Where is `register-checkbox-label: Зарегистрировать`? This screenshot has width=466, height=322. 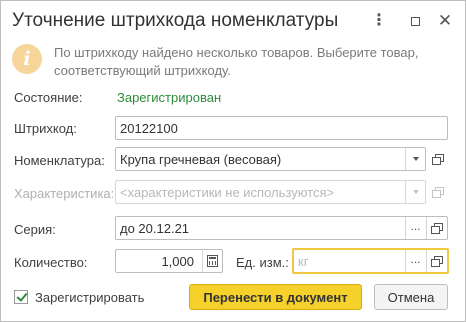
register-checkbox-label: Зарегистрировать is located at coordinates (89, 297).